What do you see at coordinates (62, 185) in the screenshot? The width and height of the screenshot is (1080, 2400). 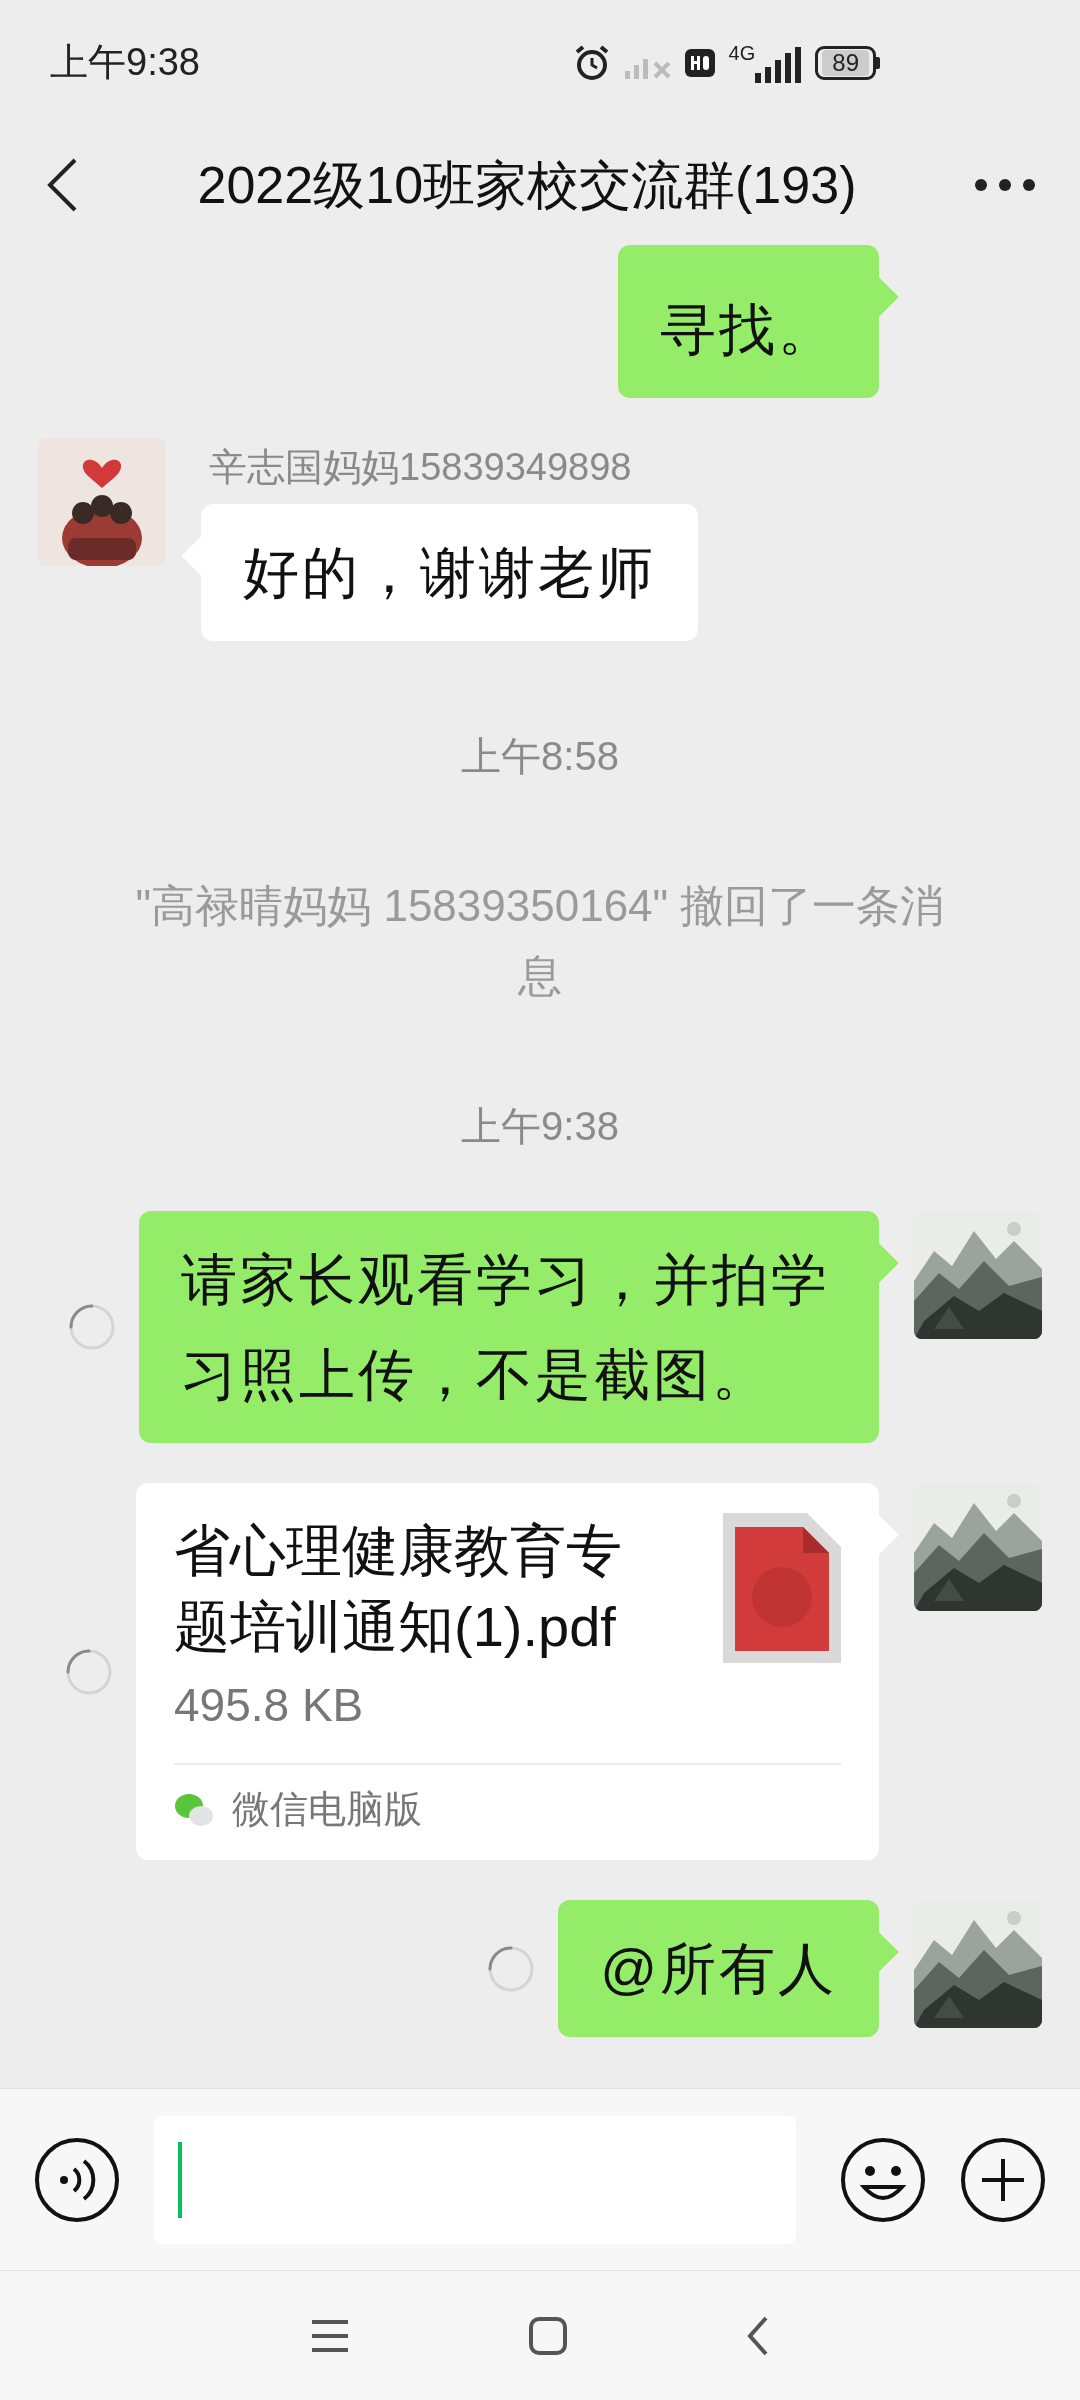 I see `back-icon` at bounding box center [62, 185].